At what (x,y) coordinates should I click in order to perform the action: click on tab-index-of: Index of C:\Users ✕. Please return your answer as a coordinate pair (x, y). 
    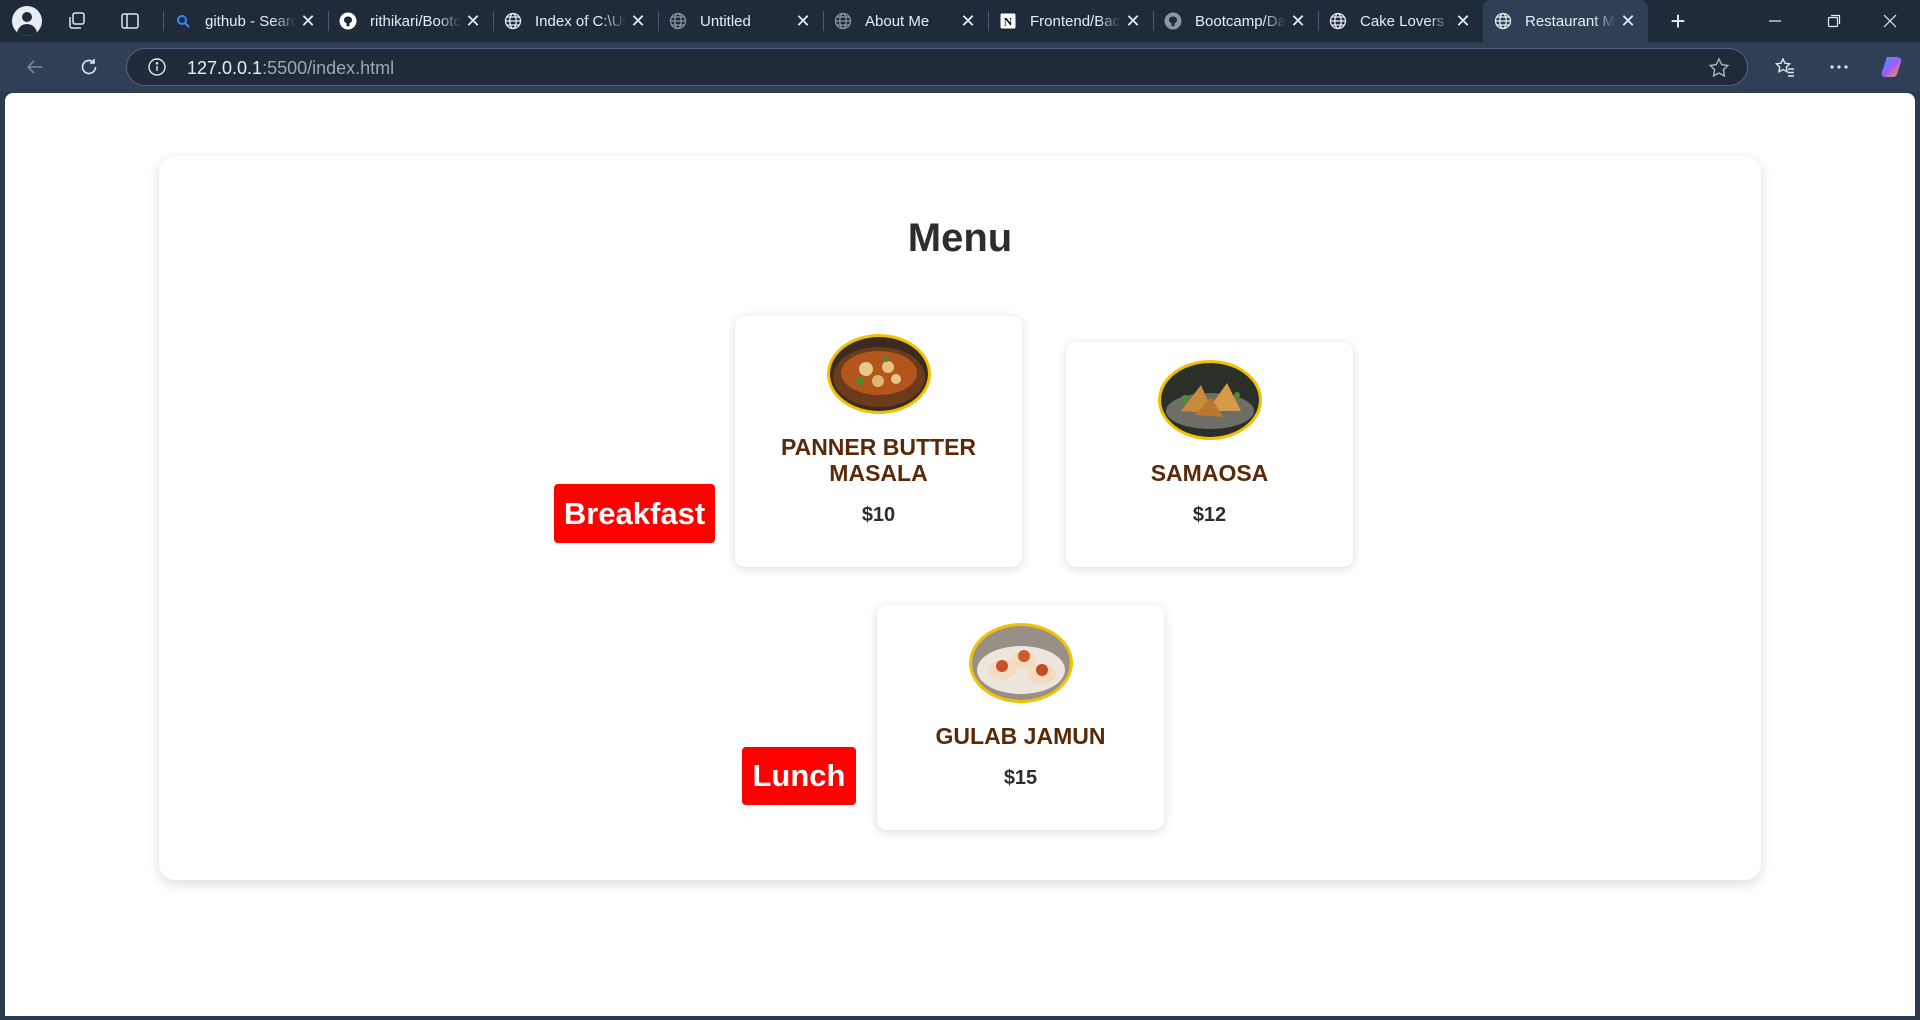
    Looking at the image, I should click on (575, 21).